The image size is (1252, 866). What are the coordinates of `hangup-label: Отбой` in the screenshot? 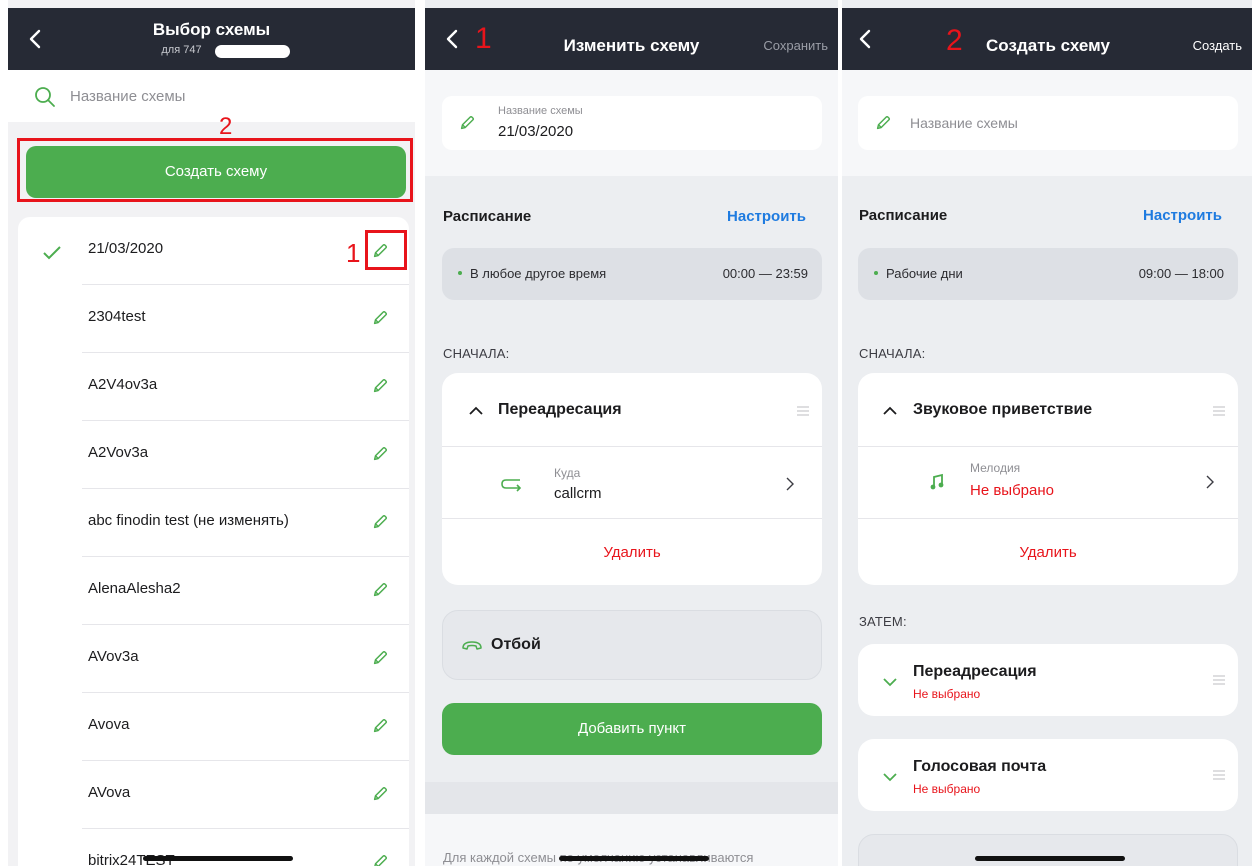 It's located at (516, 644).